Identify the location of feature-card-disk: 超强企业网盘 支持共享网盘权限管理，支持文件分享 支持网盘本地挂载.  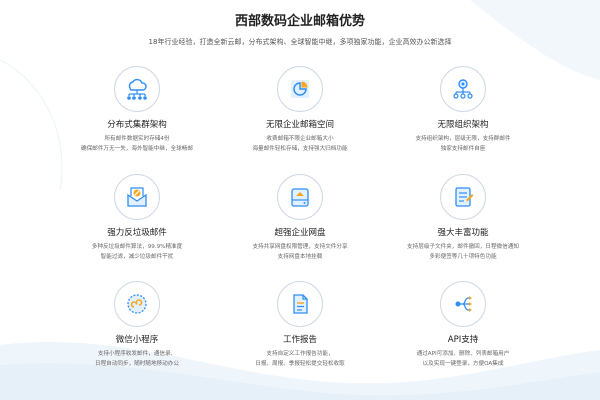
(300, 218).